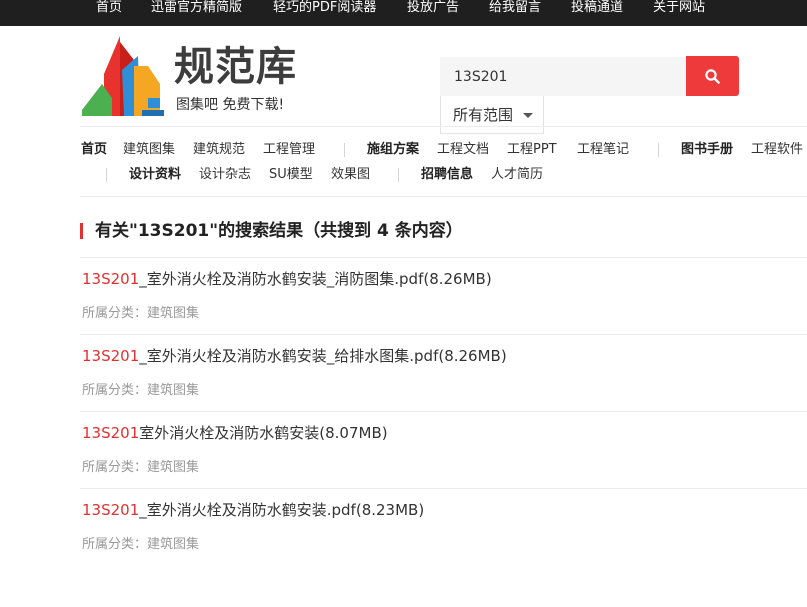 This screenshot has width=807, height=607. Describe the element at coordinates (155, 175) in the screenshot. I see `nav-design-materials: 设计资料` at that location.